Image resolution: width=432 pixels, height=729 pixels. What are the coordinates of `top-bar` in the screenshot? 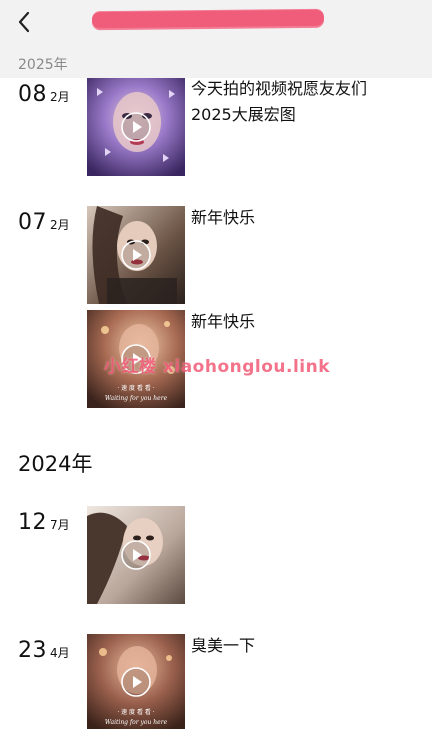 It's located at (216, 23).